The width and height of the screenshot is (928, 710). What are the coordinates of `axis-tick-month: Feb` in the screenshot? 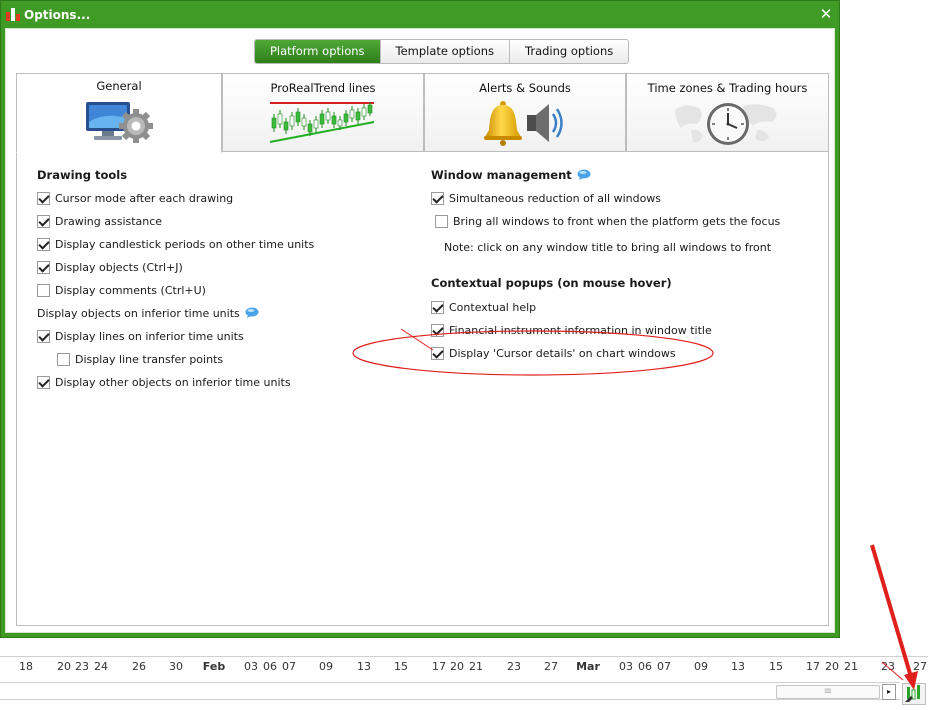 It's located at (214, 666).